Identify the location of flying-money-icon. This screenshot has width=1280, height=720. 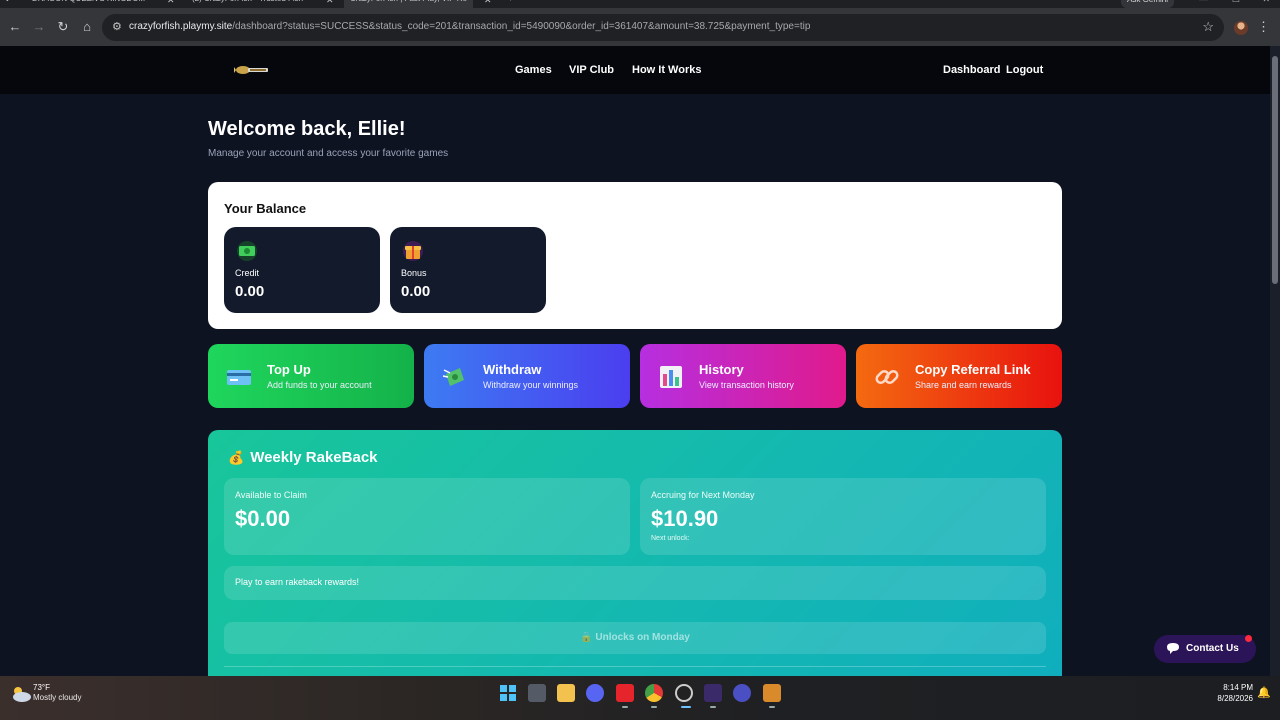
(453, 377).